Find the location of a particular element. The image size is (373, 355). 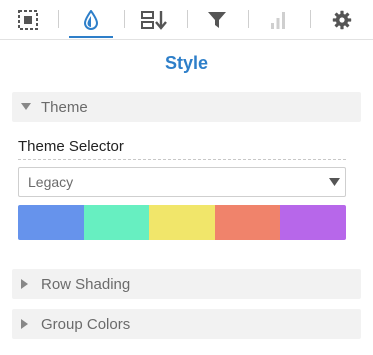

theme-selector-label: Theme Selector is located at coordinates (182, 149).